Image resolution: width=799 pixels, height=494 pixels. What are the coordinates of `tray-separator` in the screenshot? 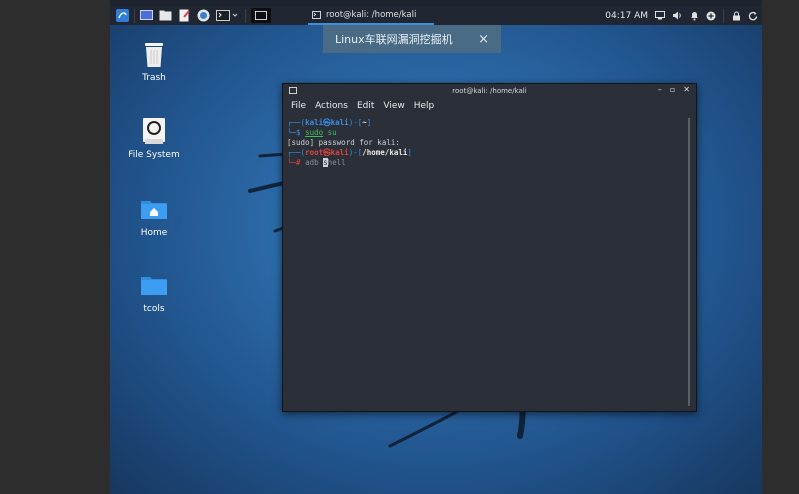 It's located at (723, 15).